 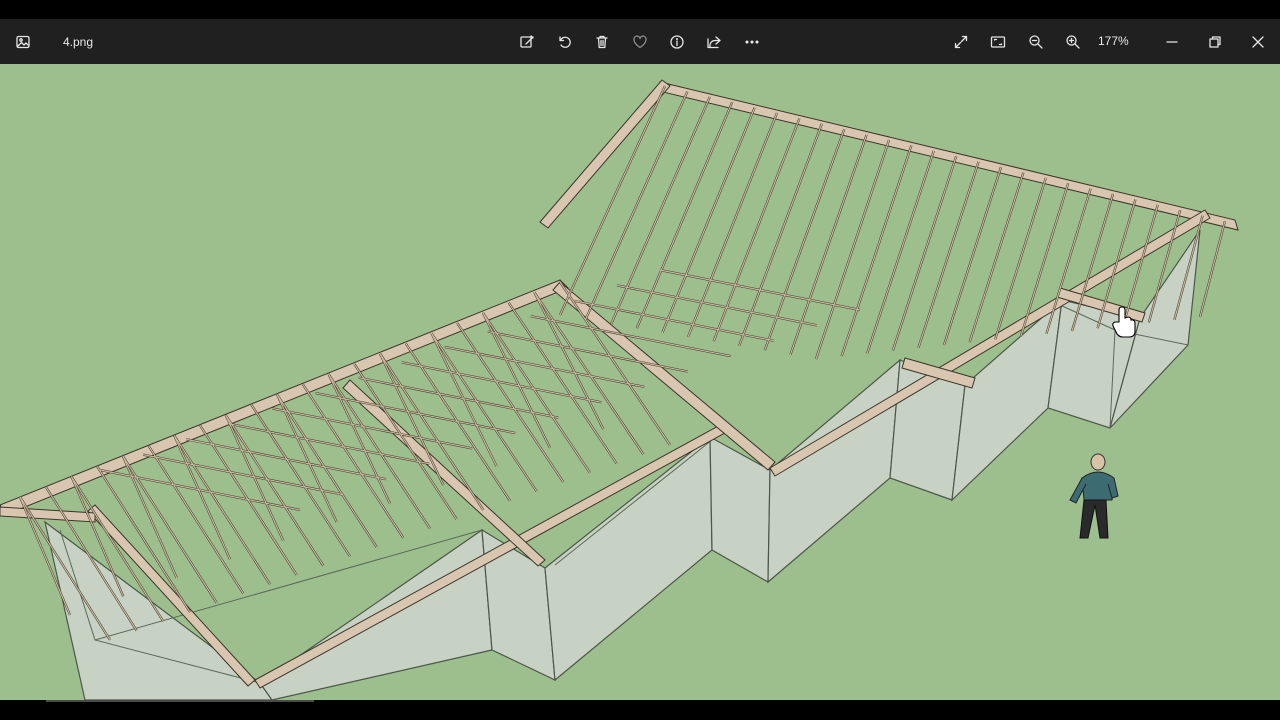 I want to click on screen-top-strip, so click(x=640, y=9).